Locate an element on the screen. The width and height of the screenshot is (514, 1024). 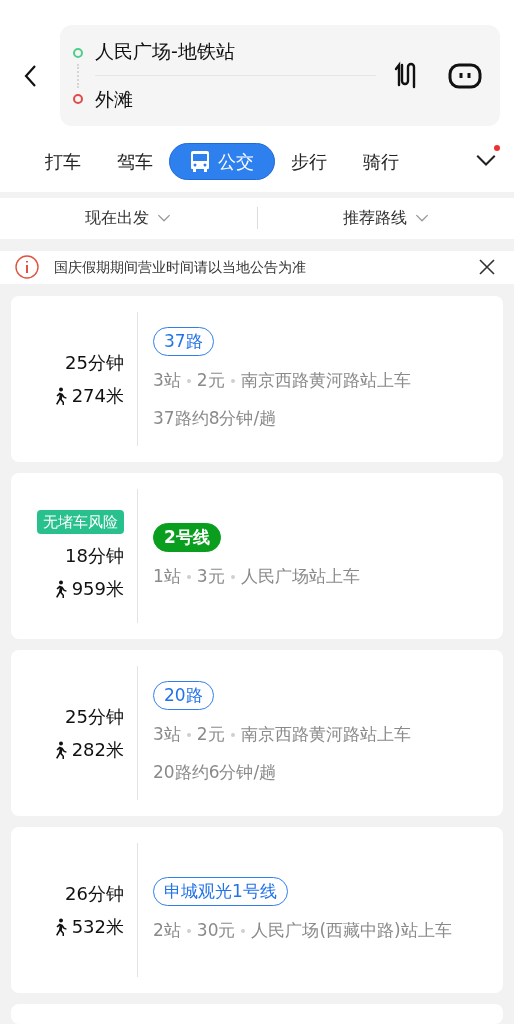
mode-tab: 步行 is located at coordinates (309, 161).